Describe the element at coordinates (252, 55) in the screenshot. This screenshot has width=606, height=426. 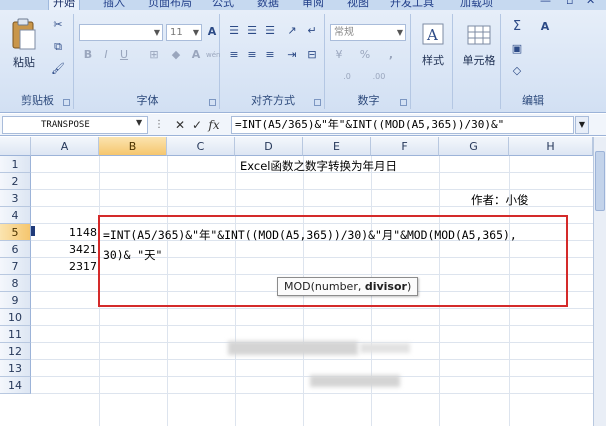
I see `align-center-icon: ≡` at that location.